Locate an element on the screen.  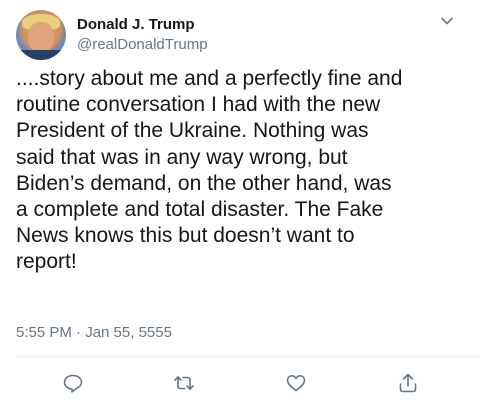
divider is located at coordinates (248, 356).